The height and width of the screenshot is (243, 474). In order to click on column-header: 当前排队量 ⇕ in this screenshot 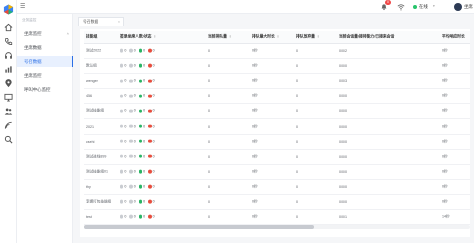, I will do `click(220, 37)`.